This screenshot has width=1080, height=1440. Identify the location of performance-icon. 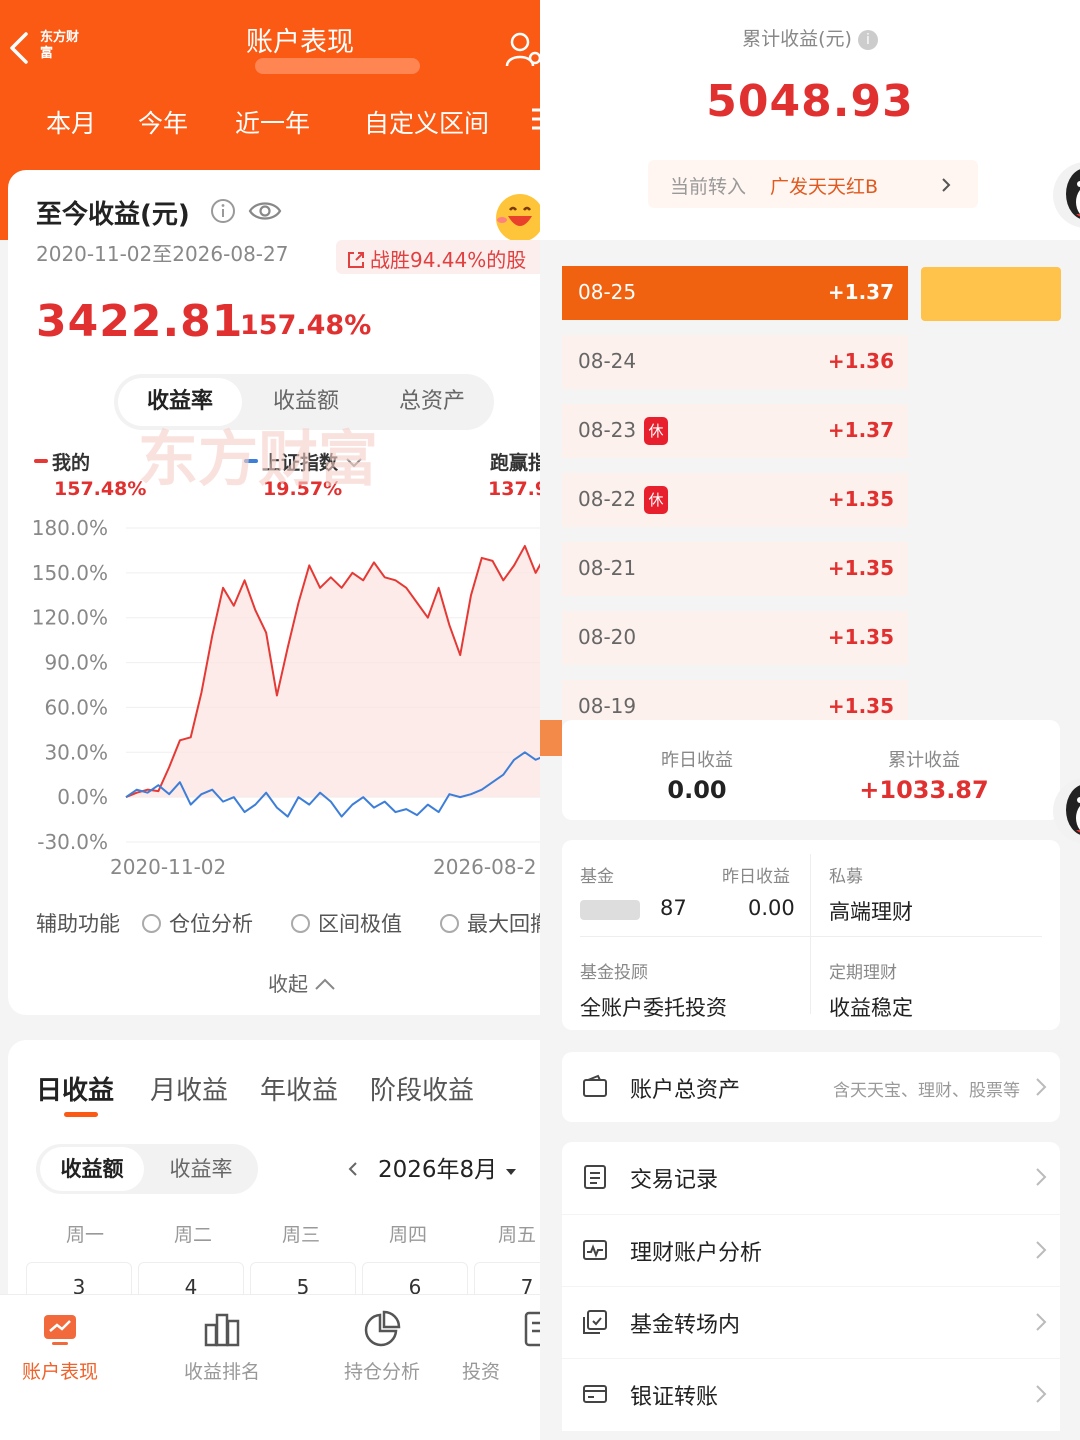
(60, 1330).